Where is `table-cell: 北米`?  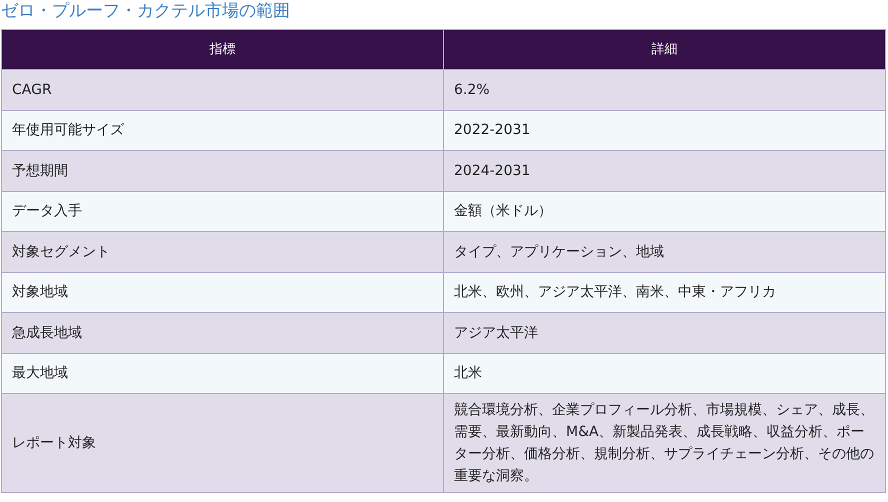 table-cell: 北米 is located at coordinates (665, 373).